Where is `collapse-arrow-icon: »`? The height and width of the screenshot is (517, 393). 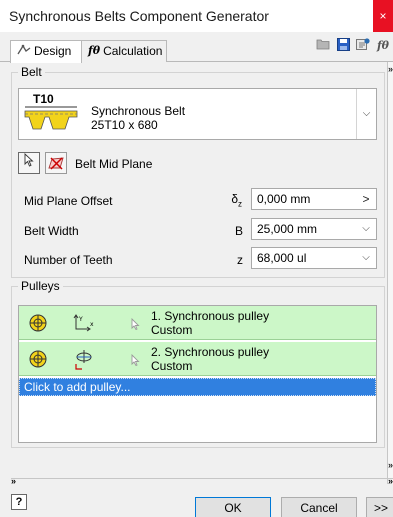 collapse-arrow-icon: » is located at coordinates (390, 69).